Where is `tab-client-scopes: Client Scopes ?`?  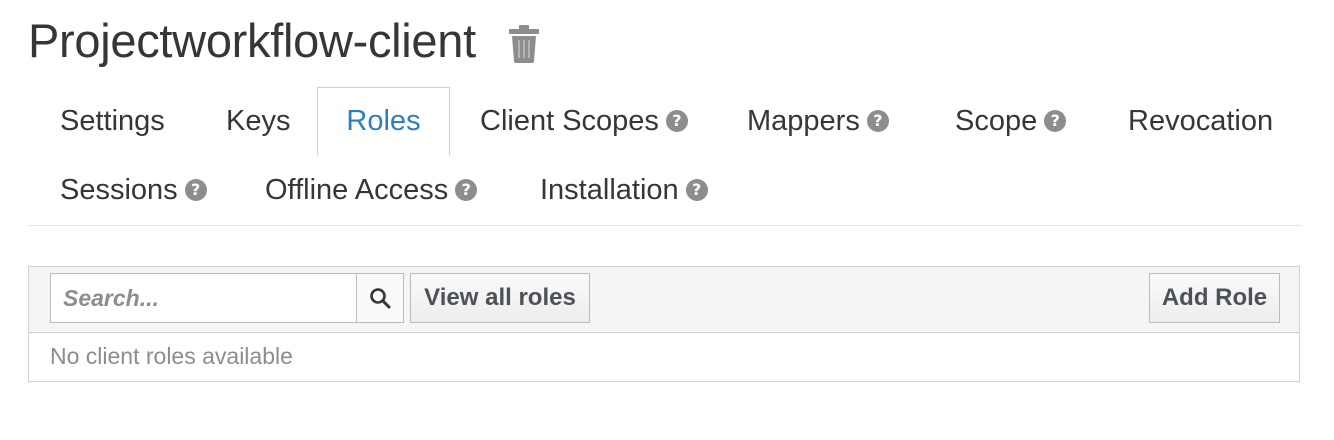
tab-client-scopes: Client Scopes ? is located at coordinates (584, 121).